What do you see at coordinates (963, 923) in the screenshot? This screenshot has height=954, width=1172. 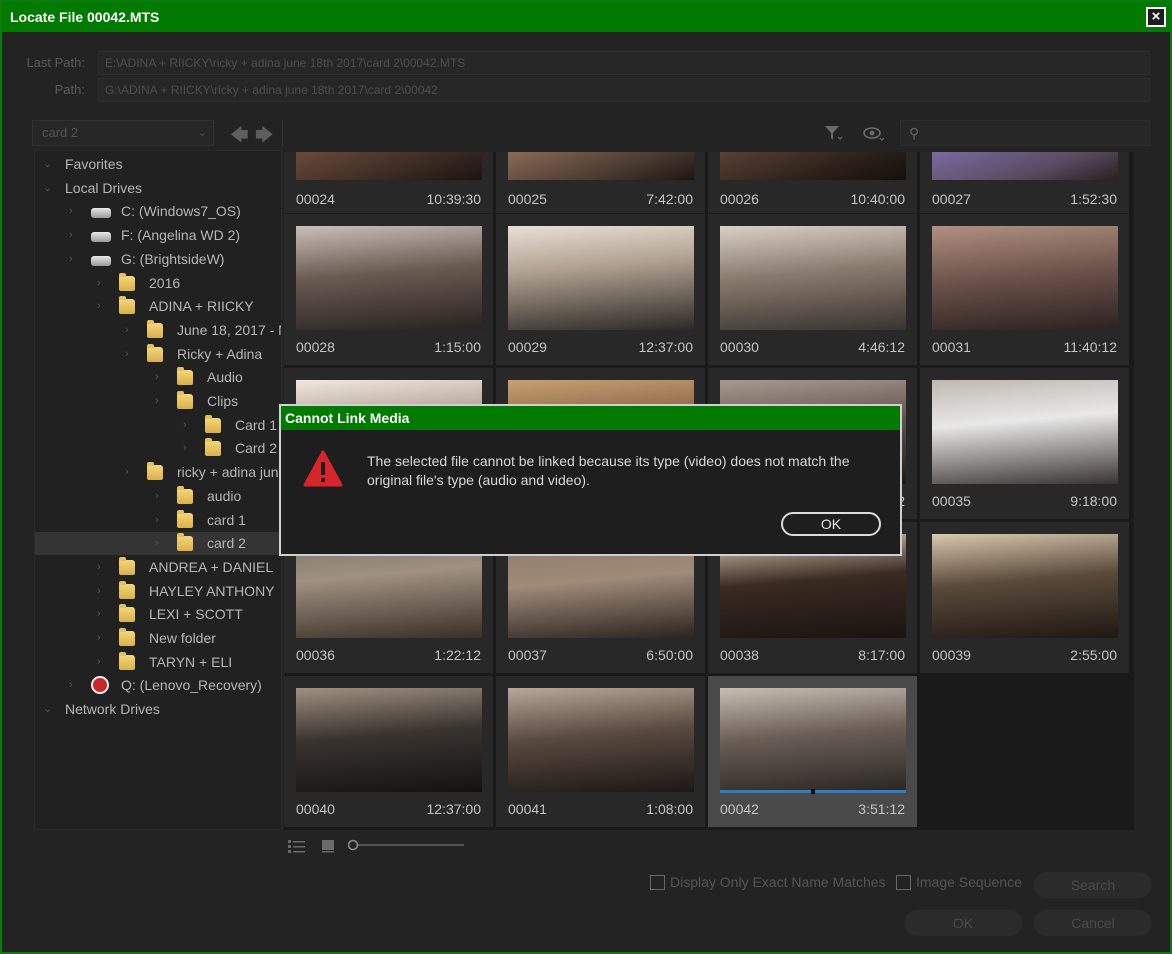 I see `ok-button: OK` at bounding box center [963, 923].